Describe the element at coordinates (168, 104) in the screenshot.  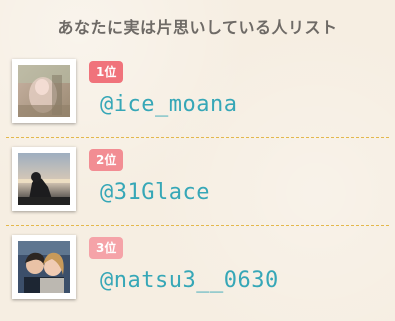
I see `user-handle: @ice_moana` at that location.